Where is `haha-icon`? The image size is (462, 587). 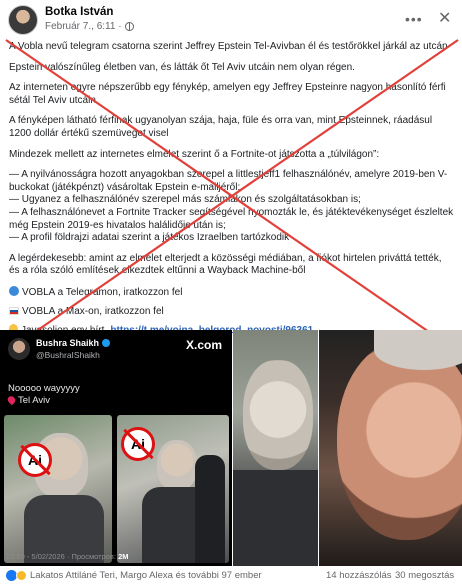
haha-icon is located at coordinates (21, 575).